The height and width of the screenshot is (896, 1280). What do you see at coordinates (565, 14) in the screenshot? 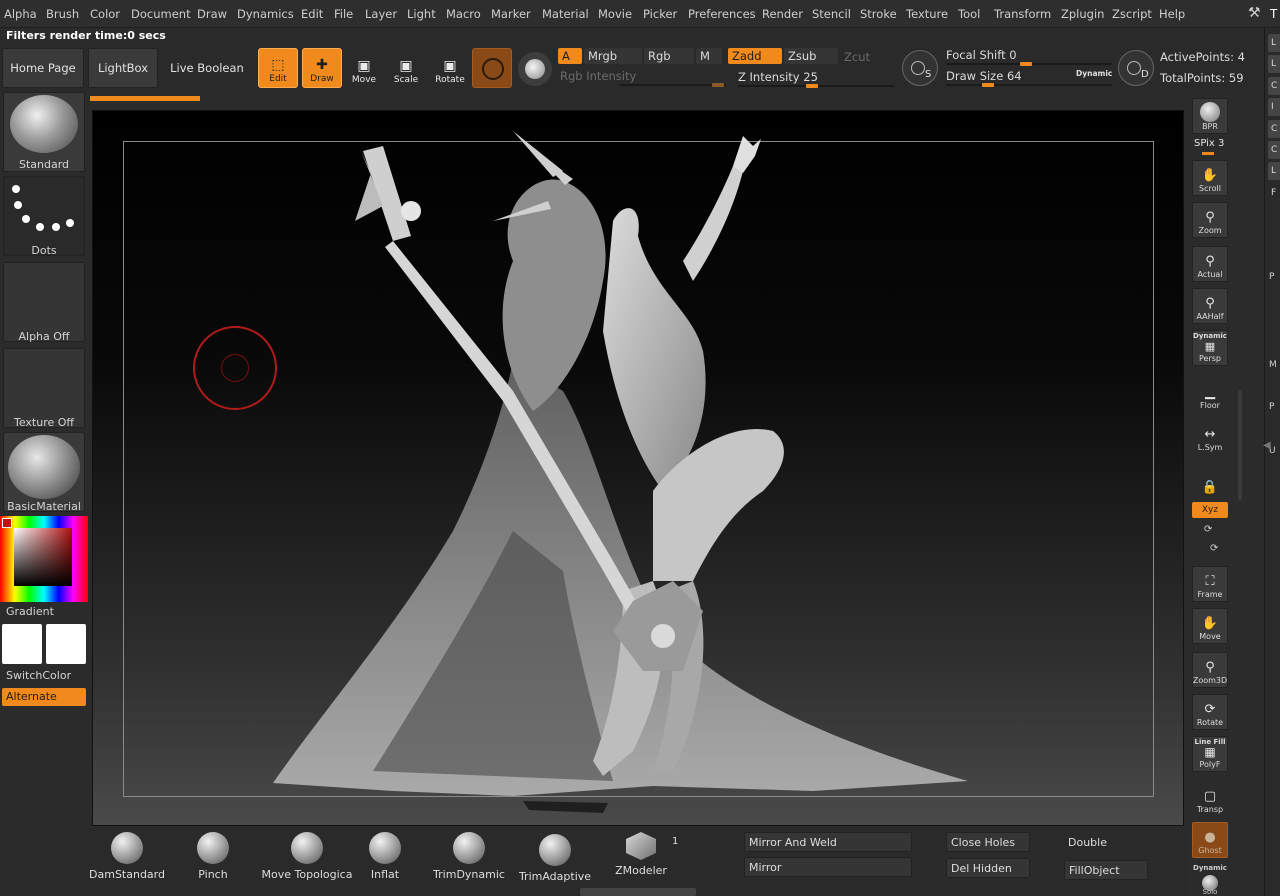
I see `menu-material: Material` at bounding box center [565, 14].